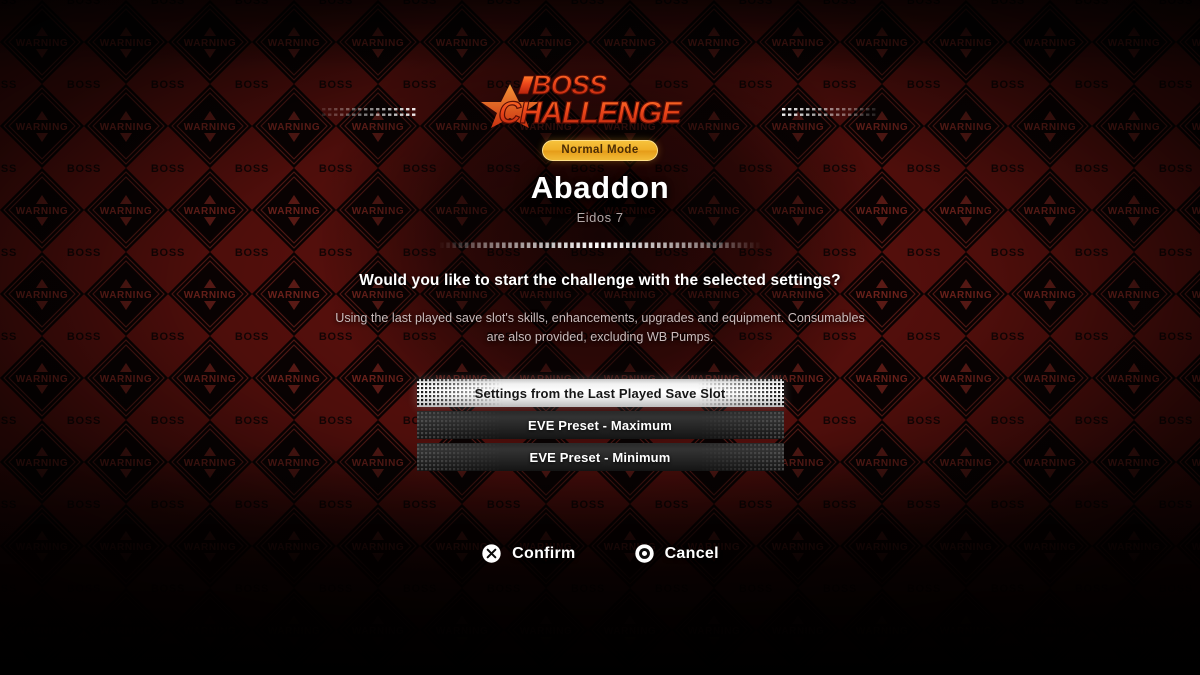  I want to click on action-bar: Confirm Cancel, so click(600, 553).